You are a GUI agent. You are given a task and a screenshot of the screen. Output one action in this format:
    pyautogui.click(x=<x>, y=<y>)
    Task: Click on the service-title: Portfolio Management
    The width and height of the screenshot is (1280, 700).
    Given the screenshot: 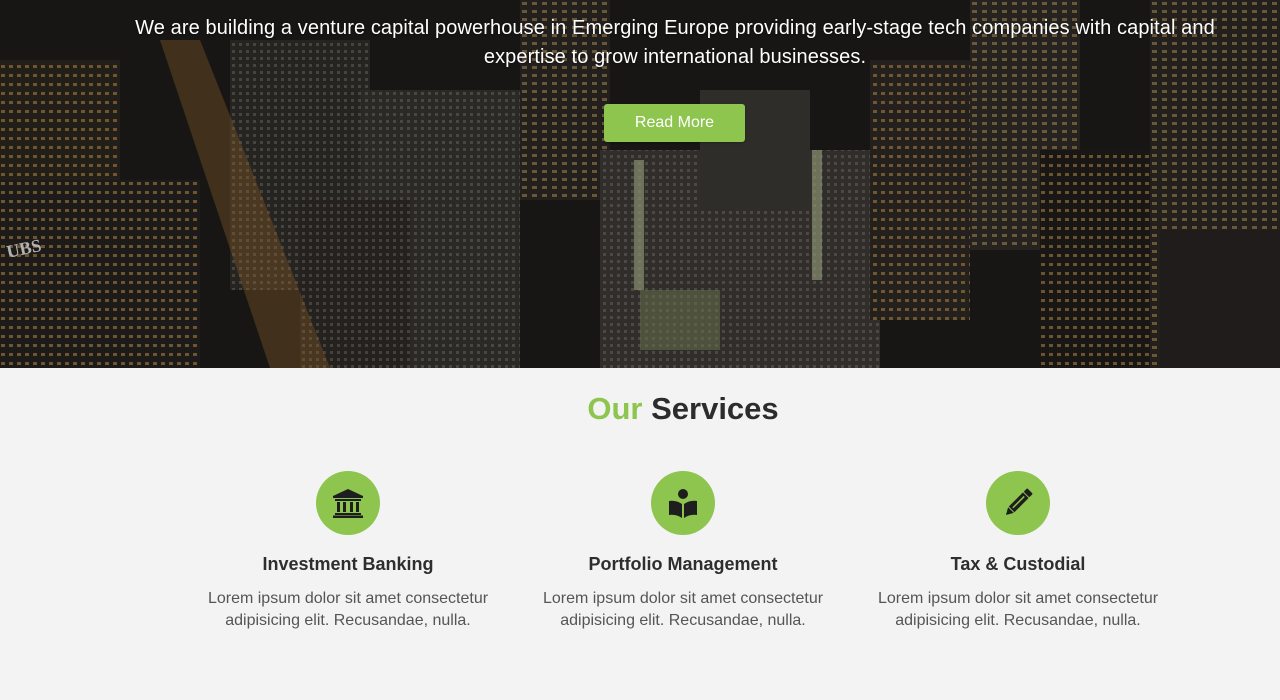 What is the action you would take?
    pyautogui.click(x=683, y=564)
    